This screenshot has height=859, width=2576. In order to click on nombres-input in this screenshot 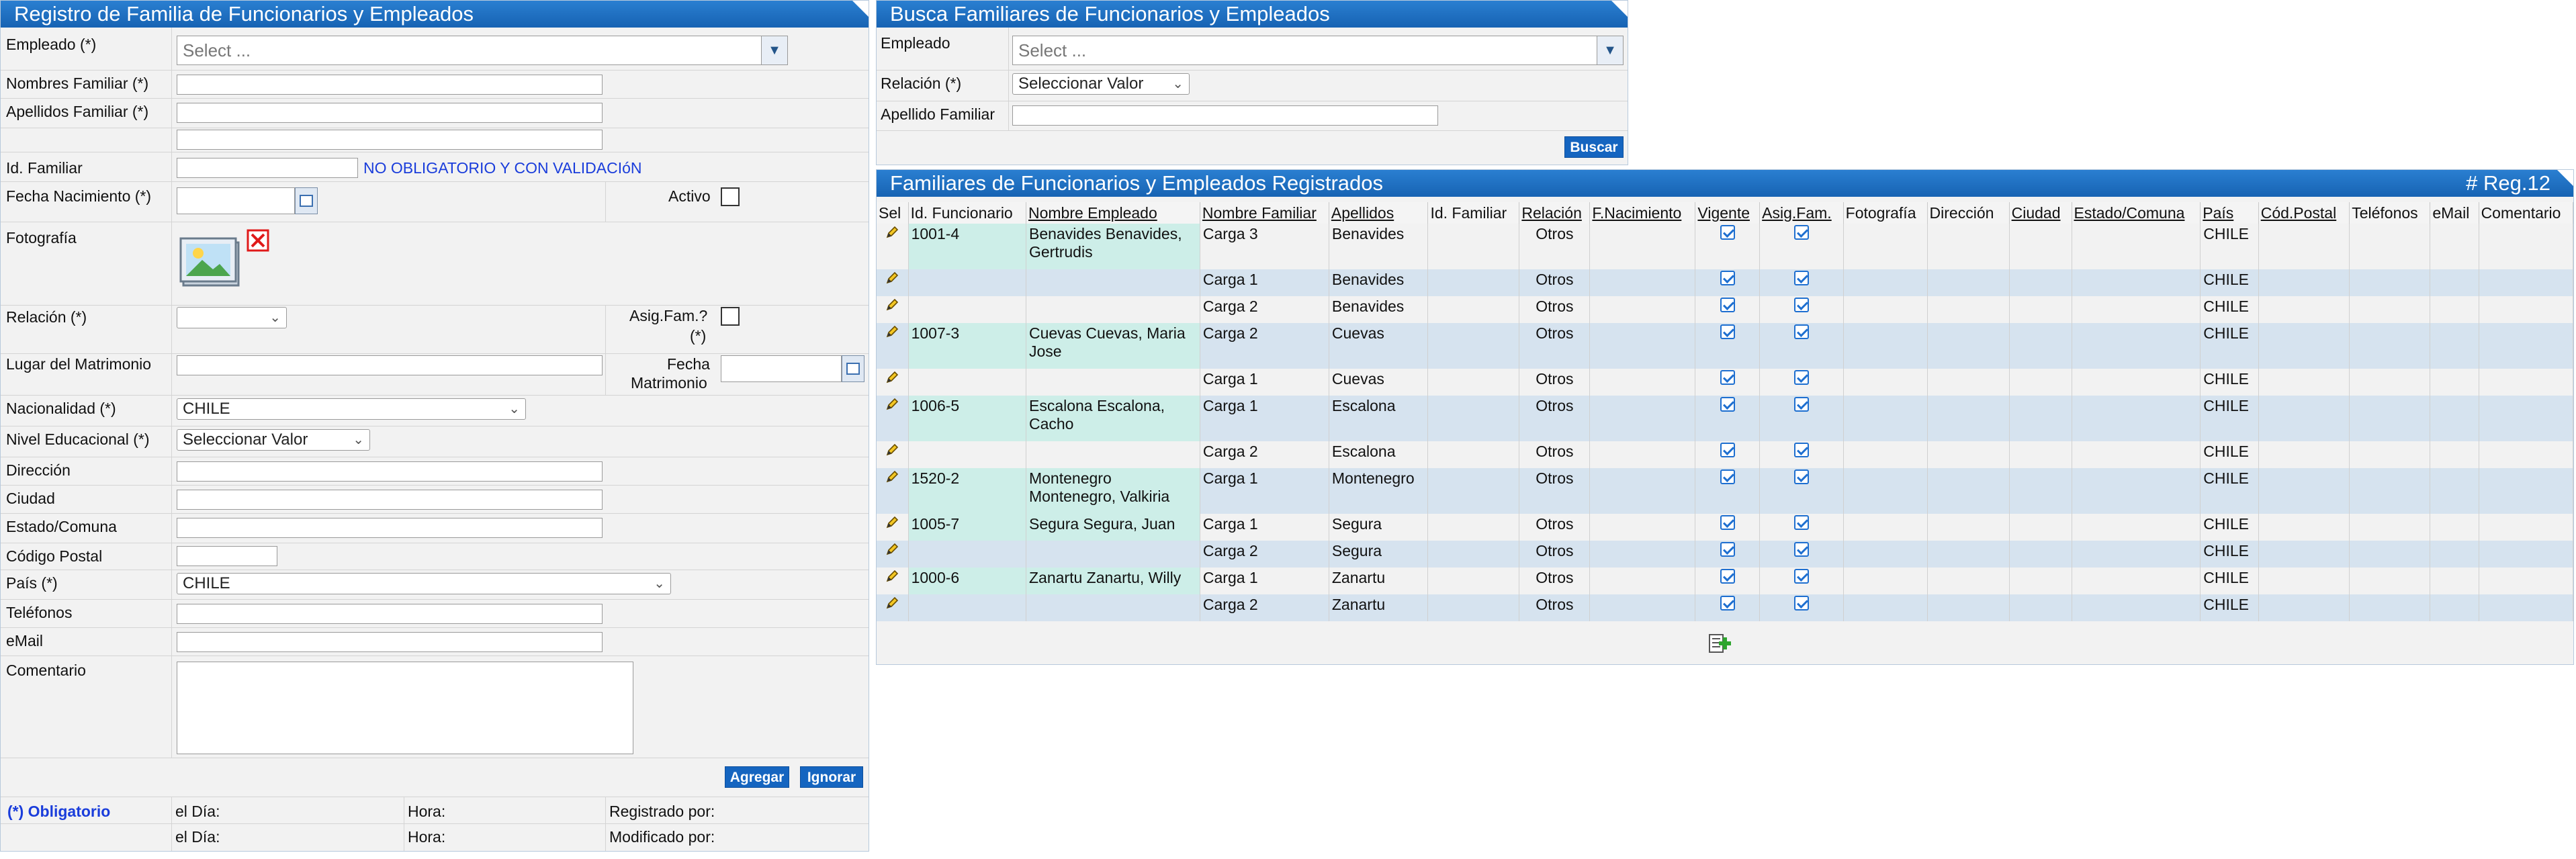, I will do `click(390, 85)`.